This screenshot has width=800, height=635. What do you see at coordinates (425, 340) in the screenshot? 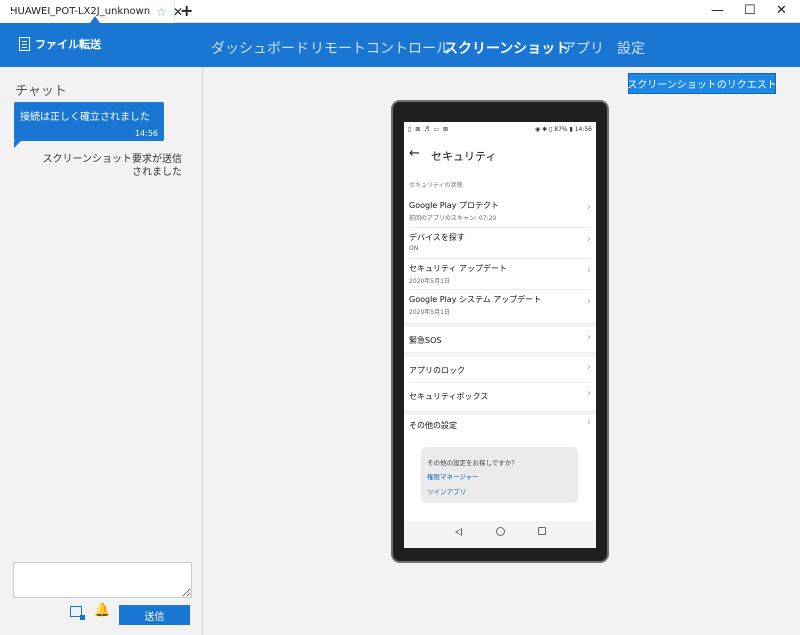
I see `row-title: 緊急SOS` at bounding box center [425, 340].